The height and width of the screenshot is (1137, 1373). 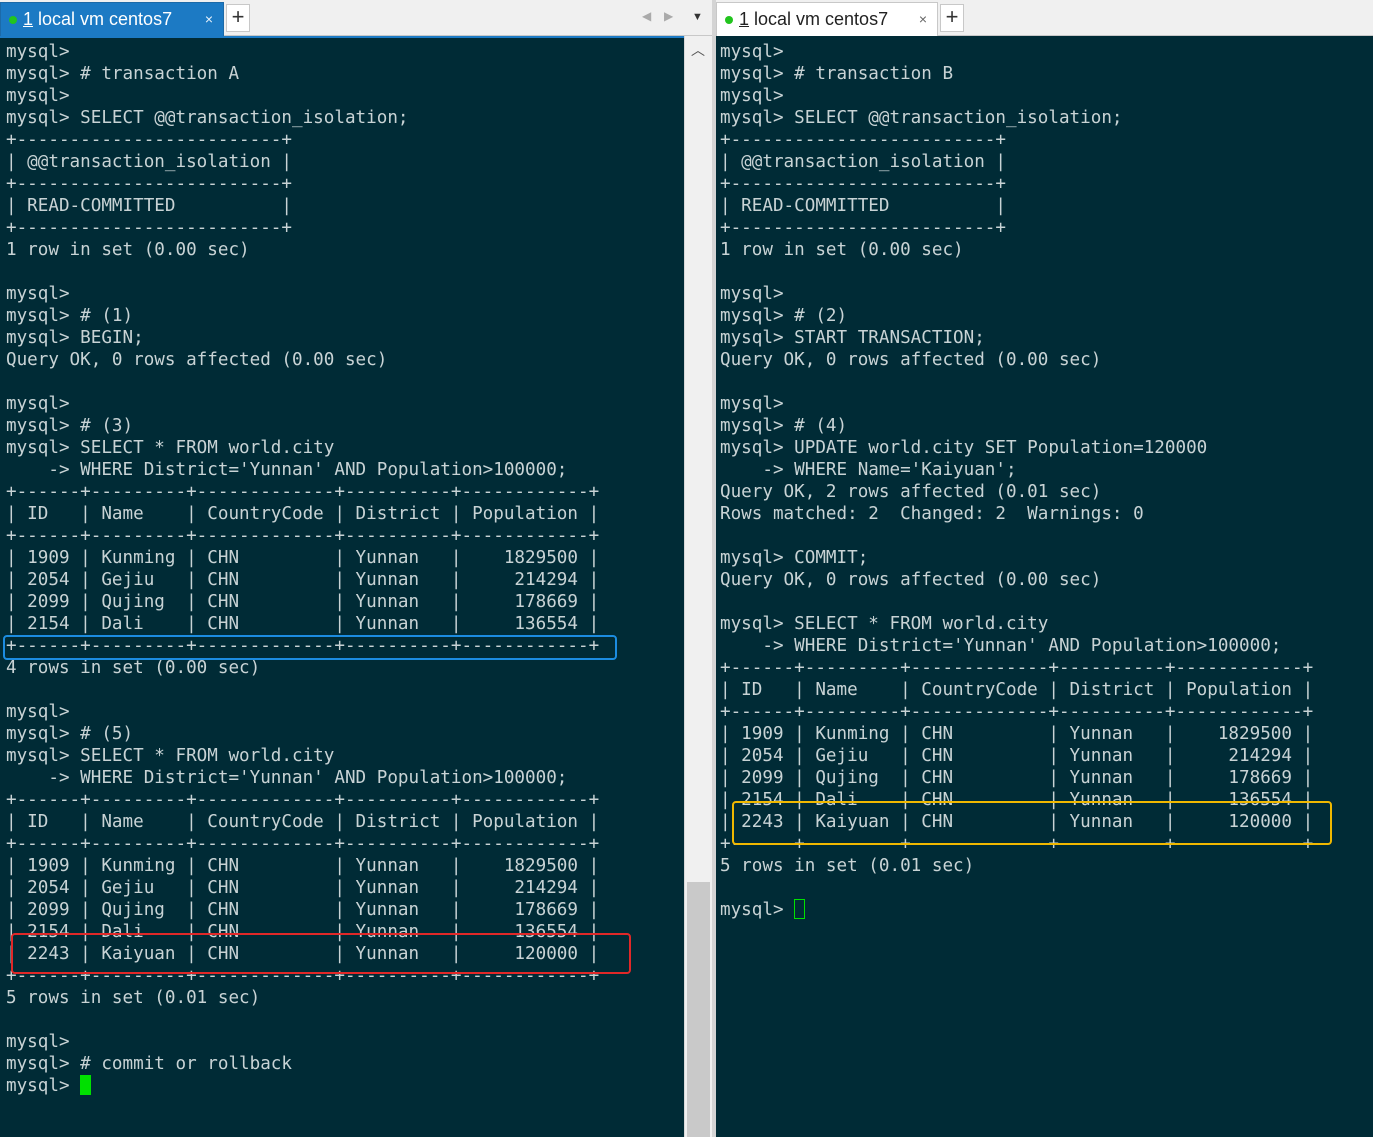 I want to click on tab-local-vm-centos7-left: 1 local vm centos7 ×, so click(x=112, y=19).